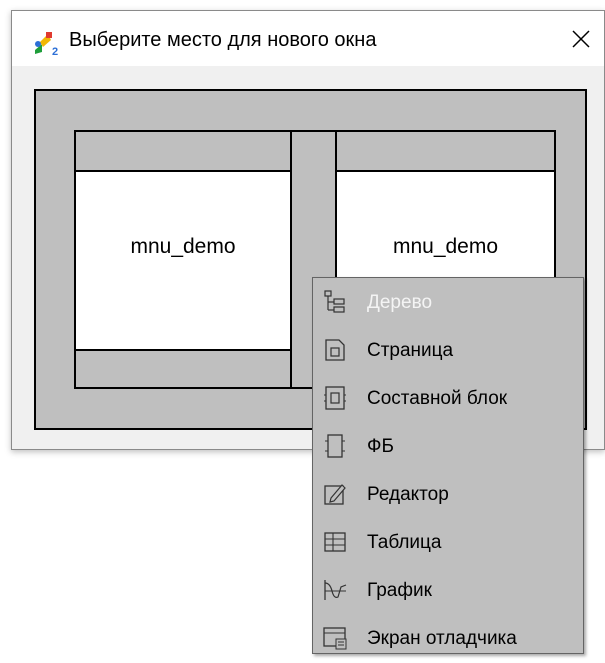  I want to click on title-bar: 2 Выберите место для нового окна, so click(308, 38).